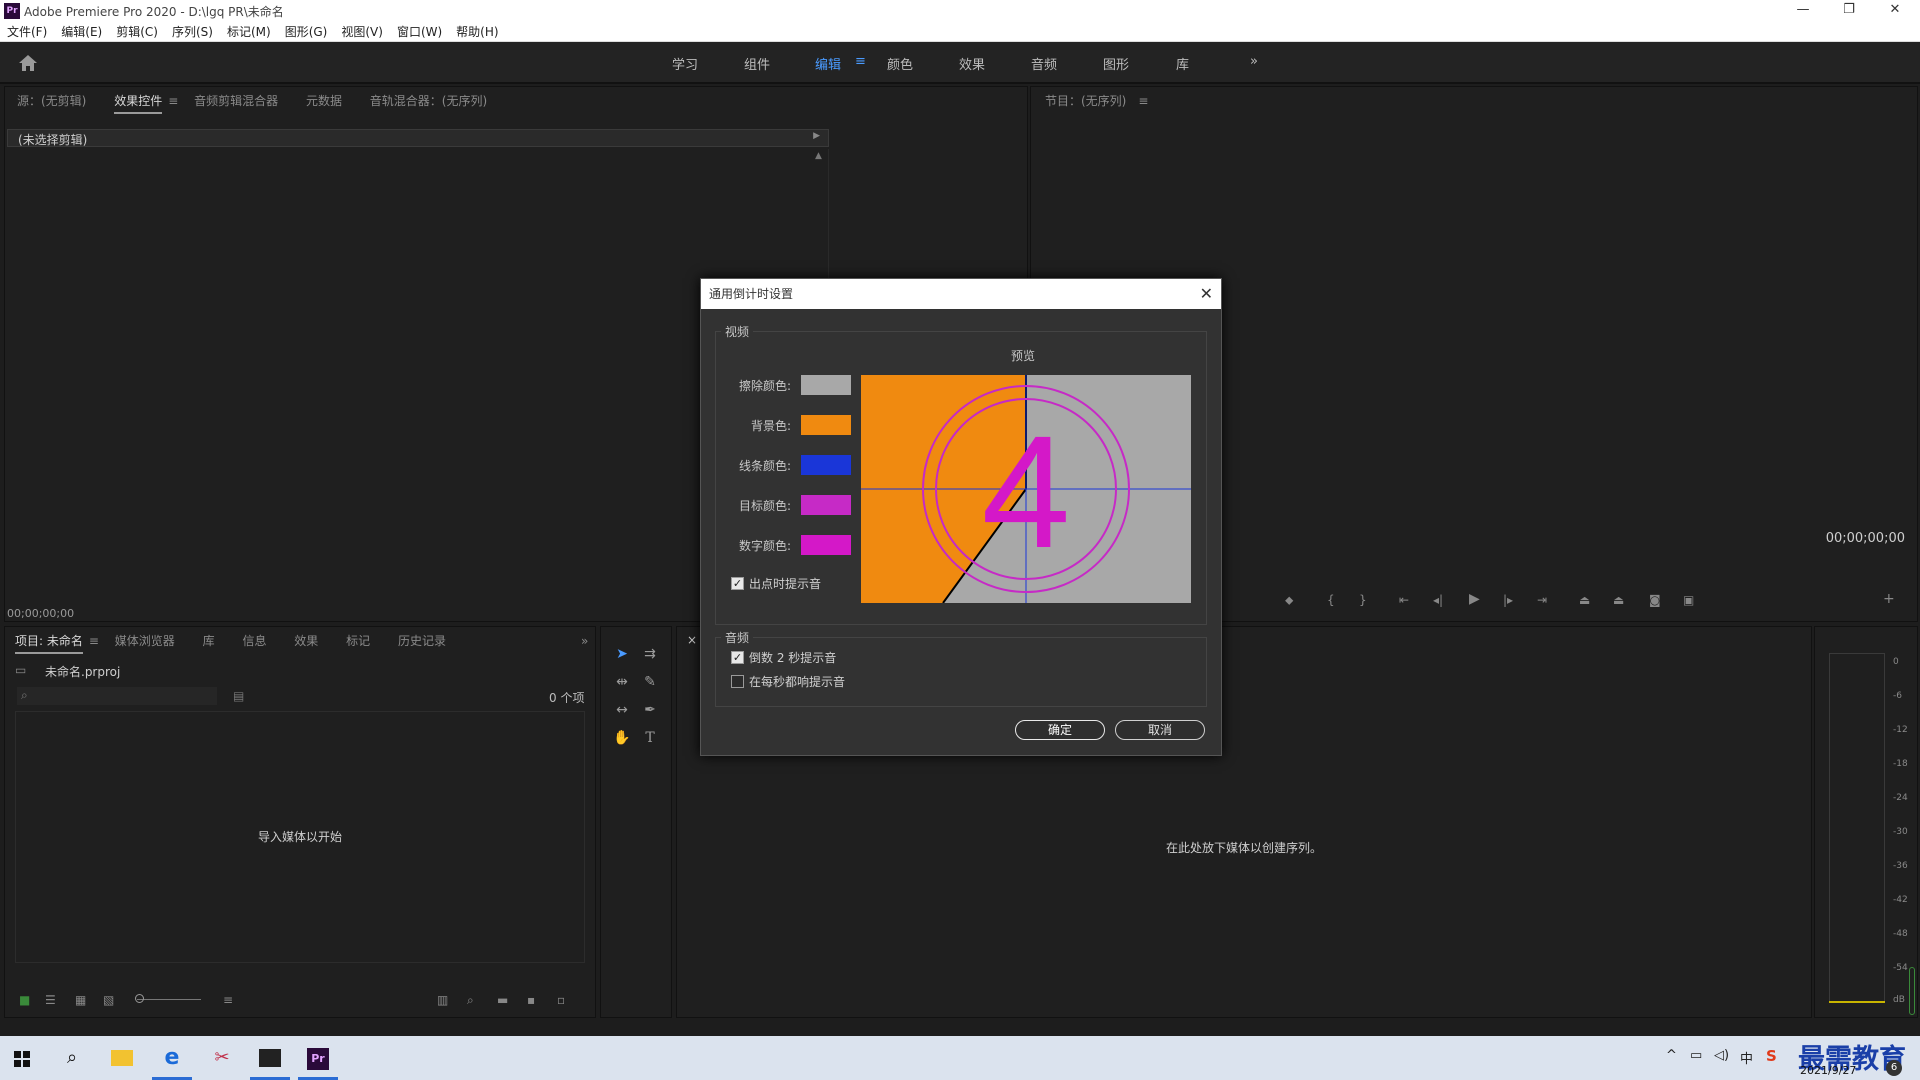  What do you see at coordinates (1912, 991) in the screenshot?
I see `meter-scrollbar` at bounding box center [1912, 991].